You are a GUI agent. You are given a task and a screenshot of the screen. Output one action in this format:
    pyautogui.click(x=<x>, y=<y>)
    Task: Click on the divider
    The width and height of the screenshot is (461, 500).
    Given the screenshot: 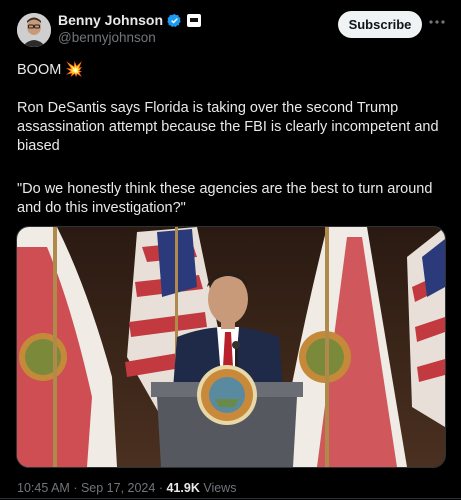 What is the action you would take?
    pyautogui.click(x=230, y=498)
    